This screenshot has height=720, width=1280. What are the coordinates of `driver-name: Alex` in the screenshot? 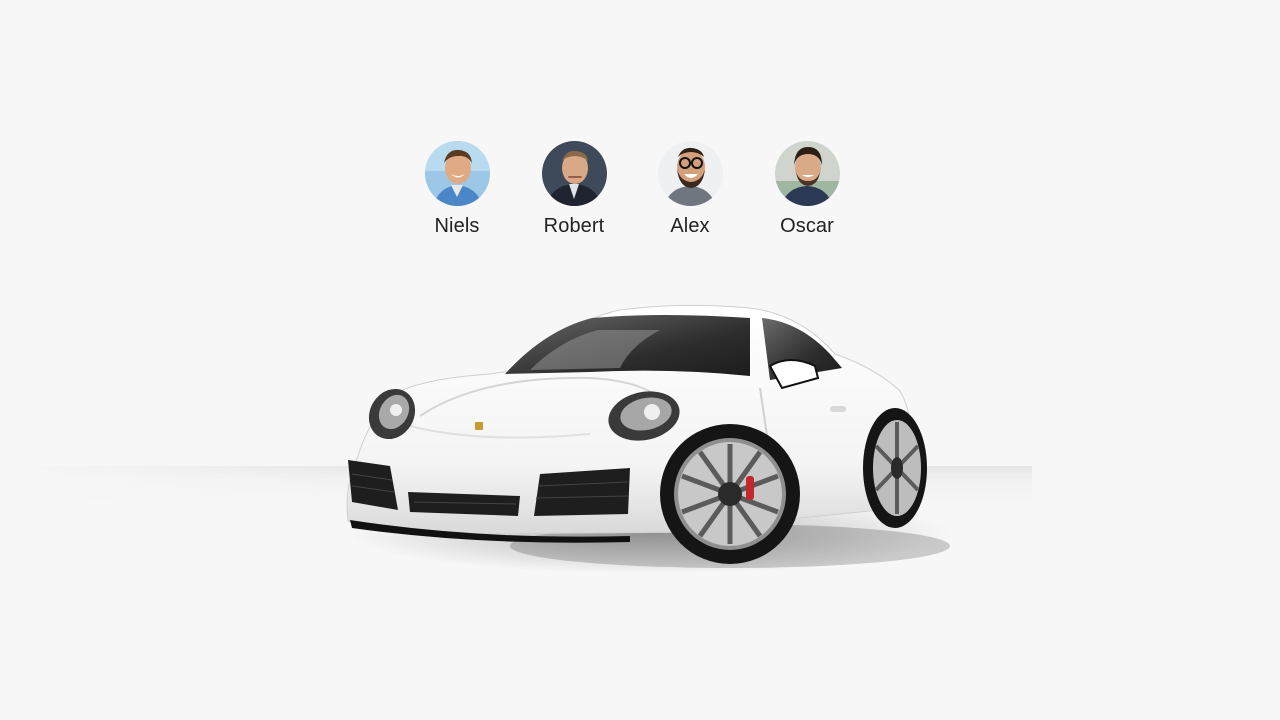 It's located at (690, 226).